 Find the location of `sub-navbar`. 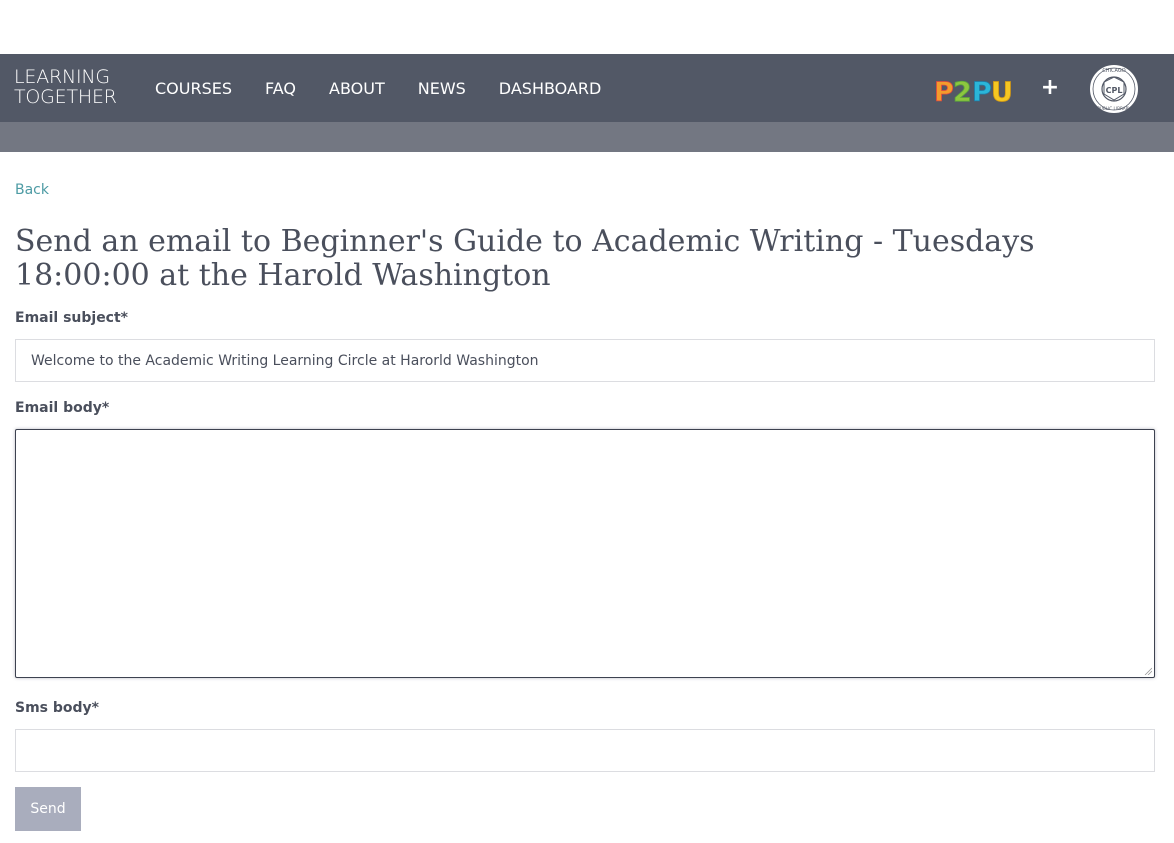

sub-navbar is located at coordinates (587, 137).